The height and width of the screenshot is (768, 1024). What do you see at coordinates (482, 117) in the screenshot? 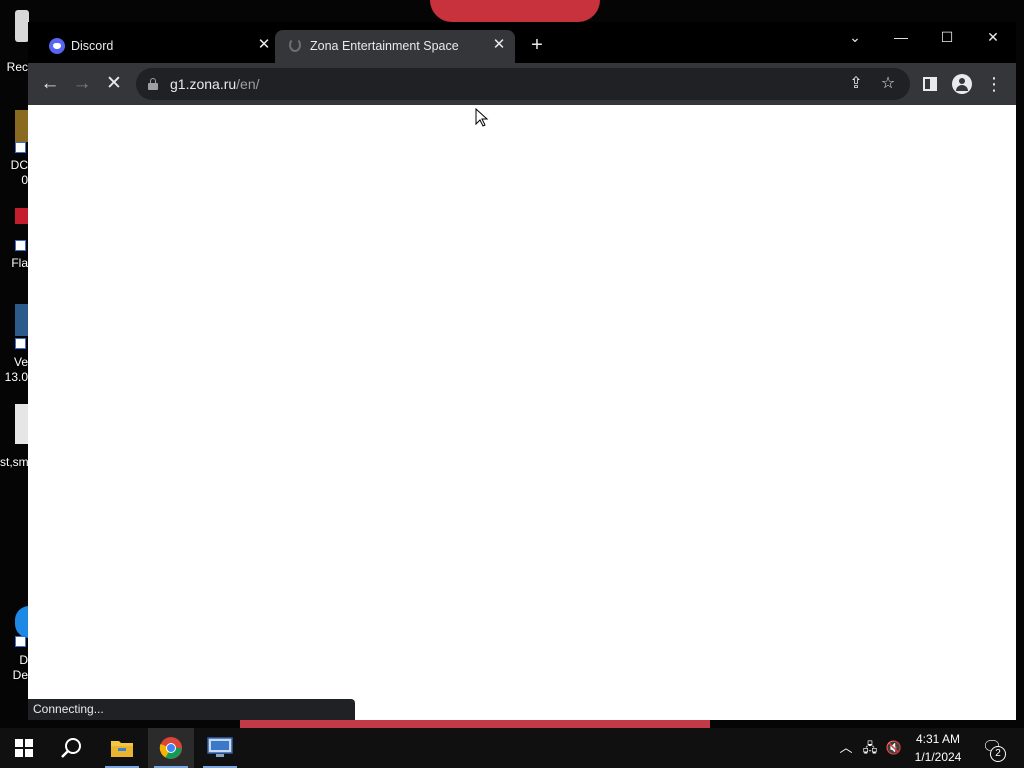
I see `mouse-cursor-icon` at bounding box center [482, 117].